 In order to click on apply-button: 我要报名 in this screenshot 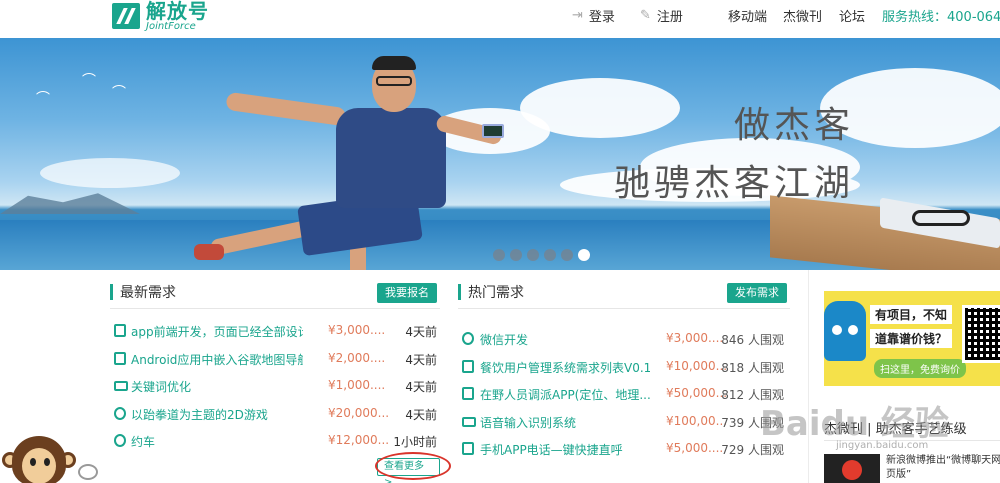, I will do `click(407, 293)`.